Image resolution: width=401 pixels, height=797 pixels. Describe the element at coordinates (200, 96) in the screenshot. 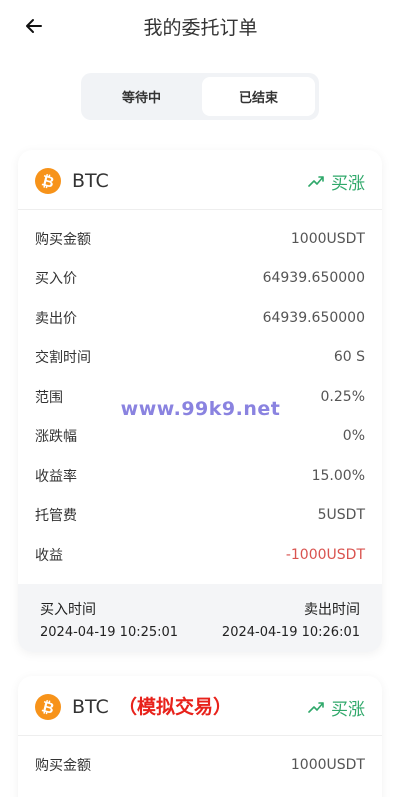

I see `status-tabs: 等待中 已结束` at that location.